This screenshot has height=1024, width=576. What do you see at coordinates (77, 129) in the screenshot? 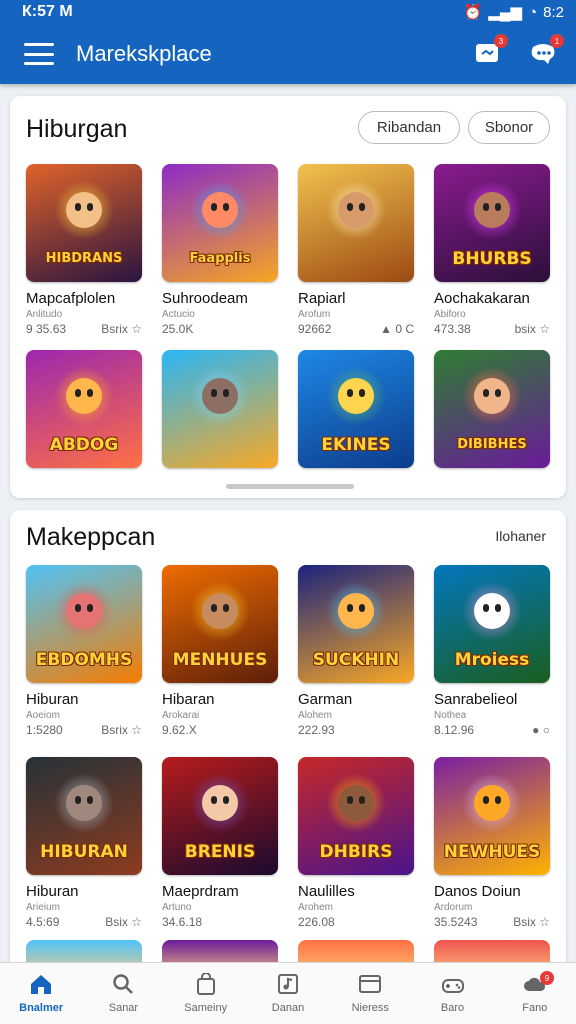
I see `section-title: Hiburgan` at bounding box center [77, 129].